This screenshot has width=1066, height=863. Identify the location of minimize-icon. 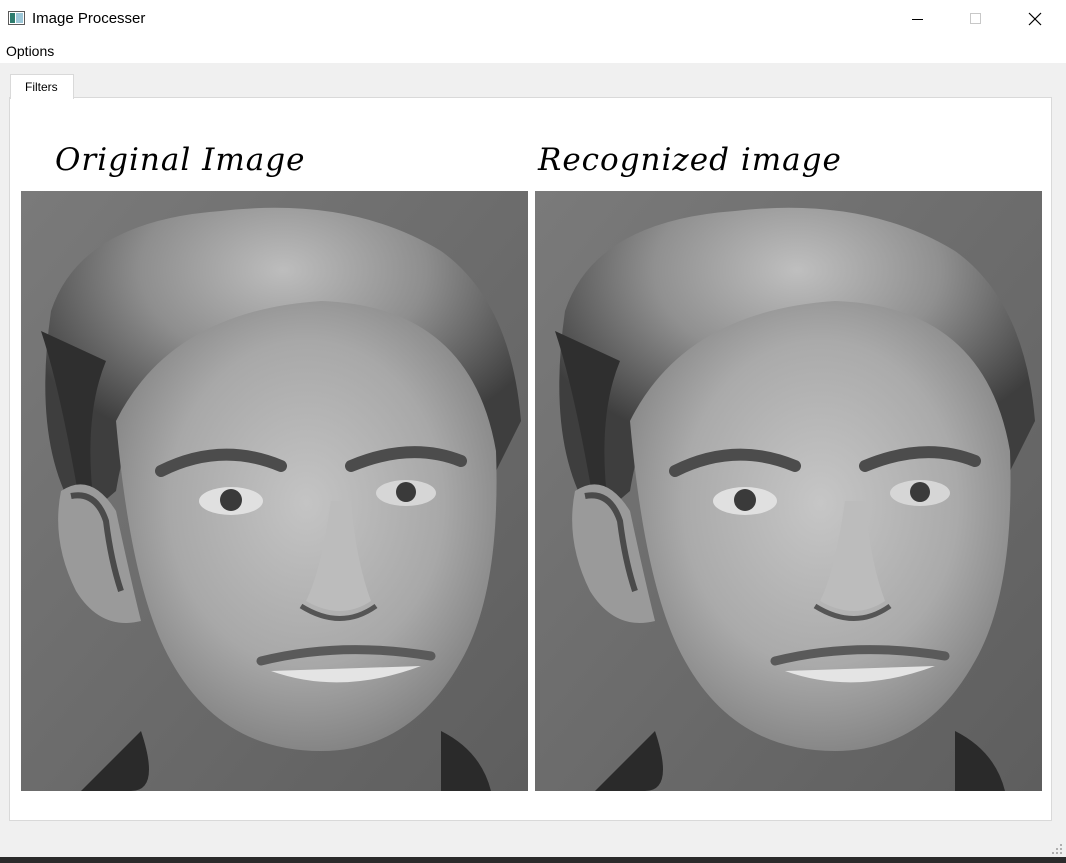
(917, 19).